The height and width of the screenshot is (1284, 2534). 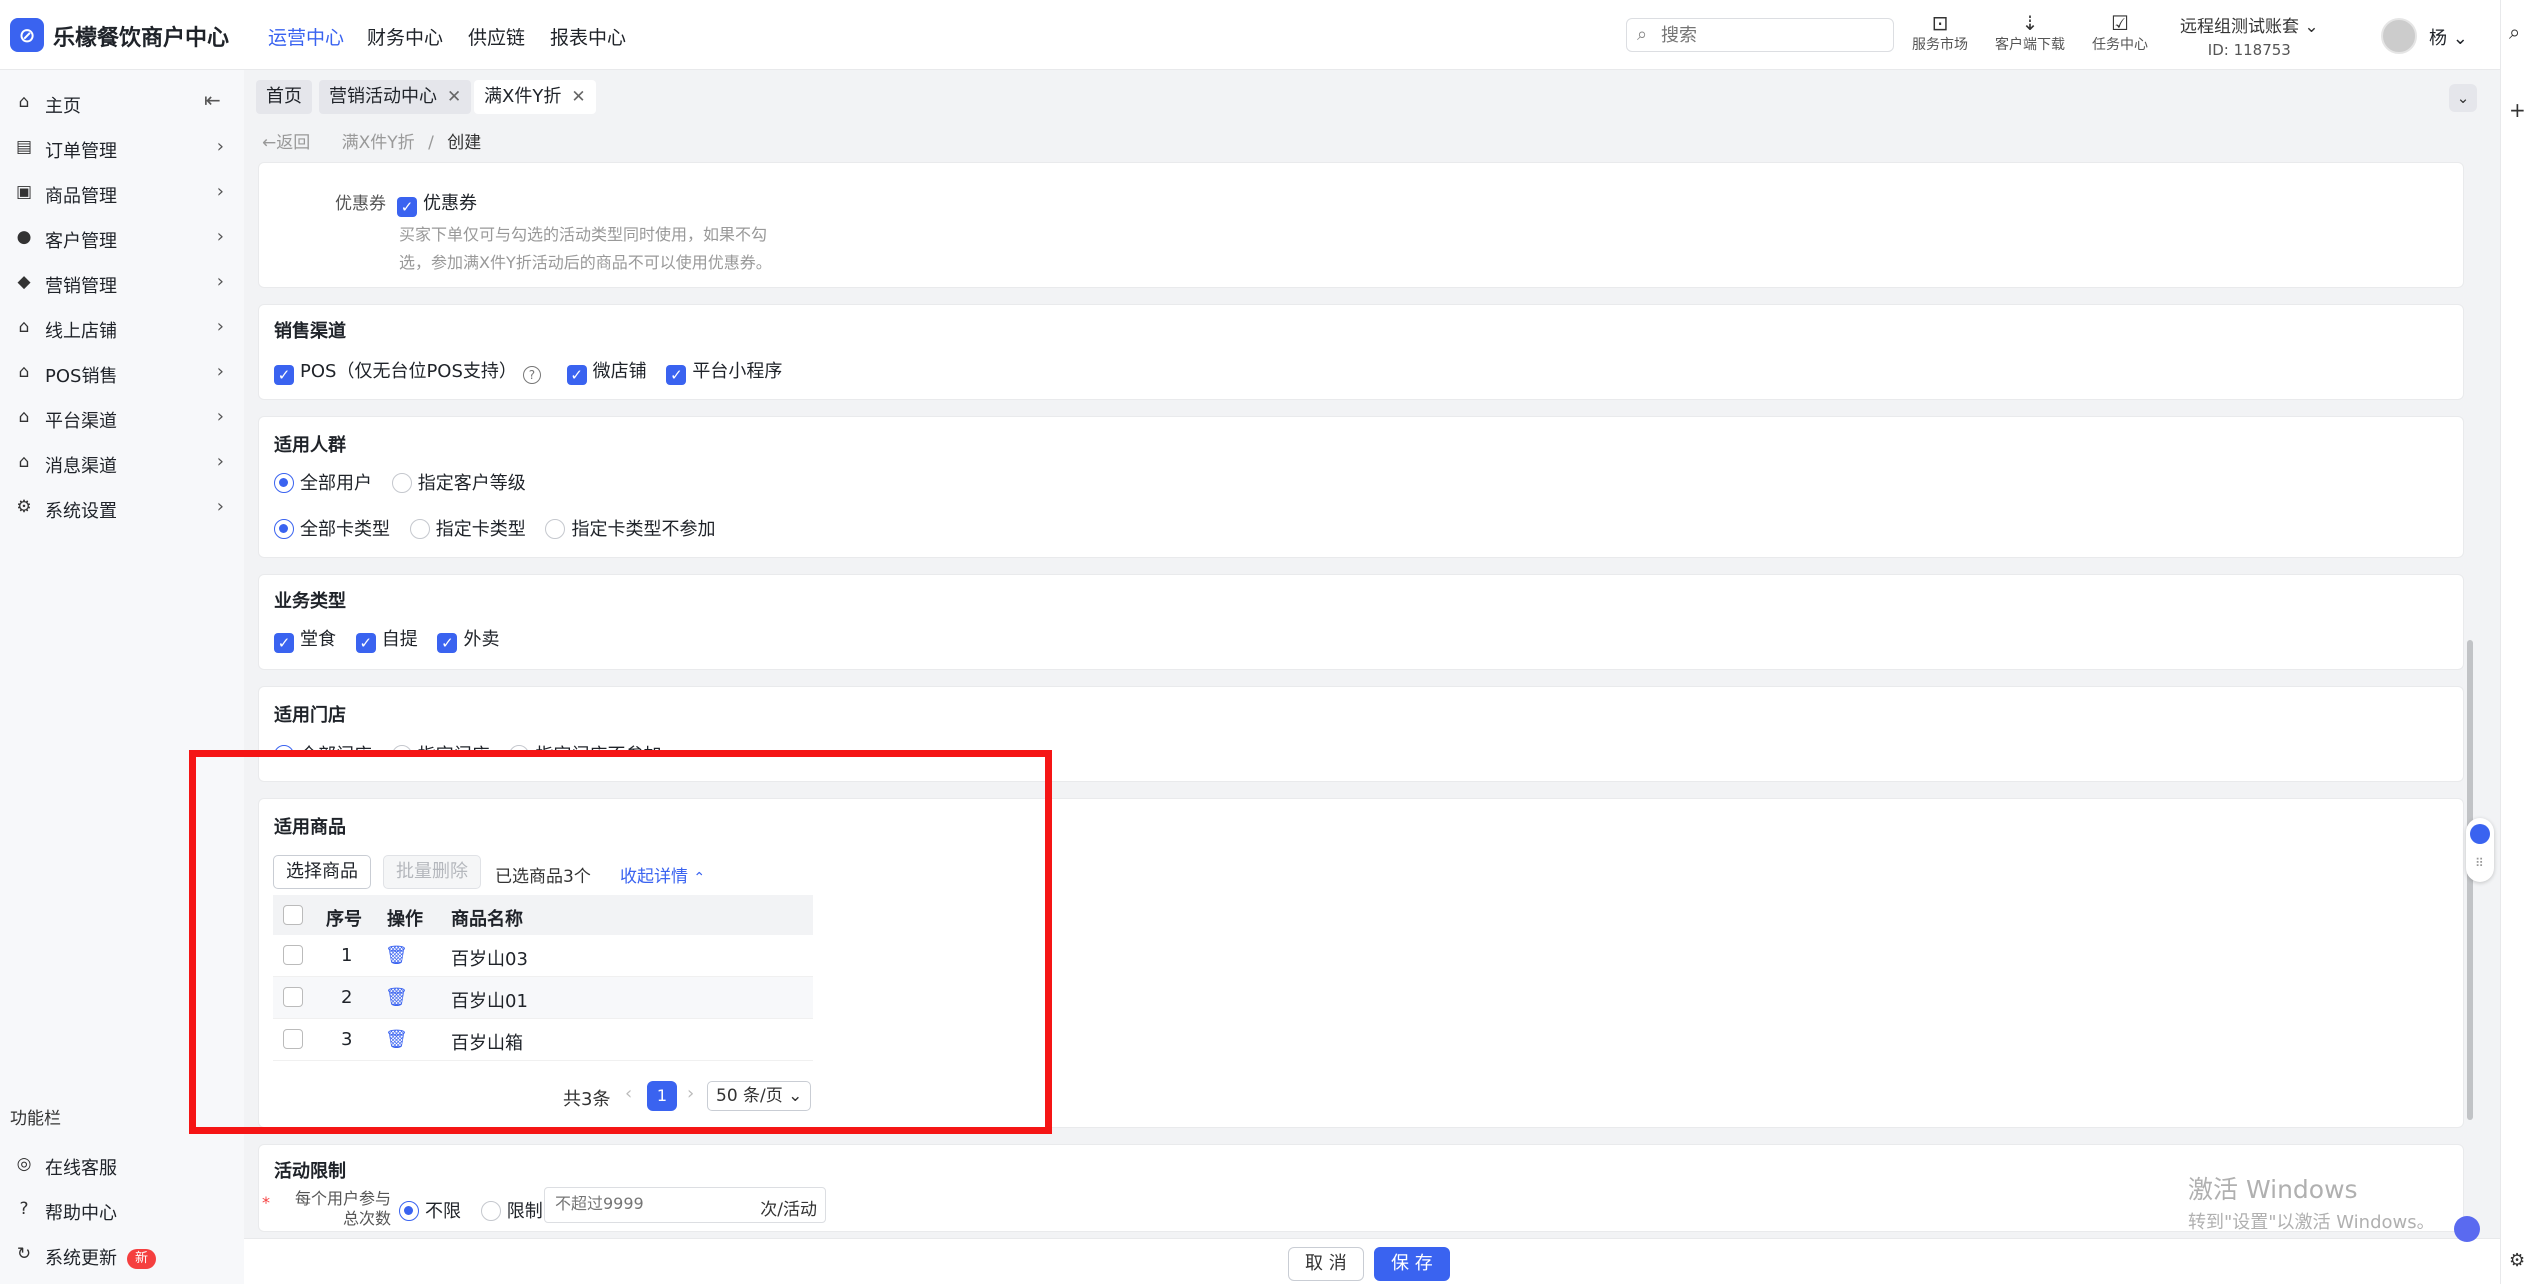 What do you see at coordinates (1326, 1264) in the screenshot?
I see `cancel-button: 取 消` at bounding box center [1326, 1264].